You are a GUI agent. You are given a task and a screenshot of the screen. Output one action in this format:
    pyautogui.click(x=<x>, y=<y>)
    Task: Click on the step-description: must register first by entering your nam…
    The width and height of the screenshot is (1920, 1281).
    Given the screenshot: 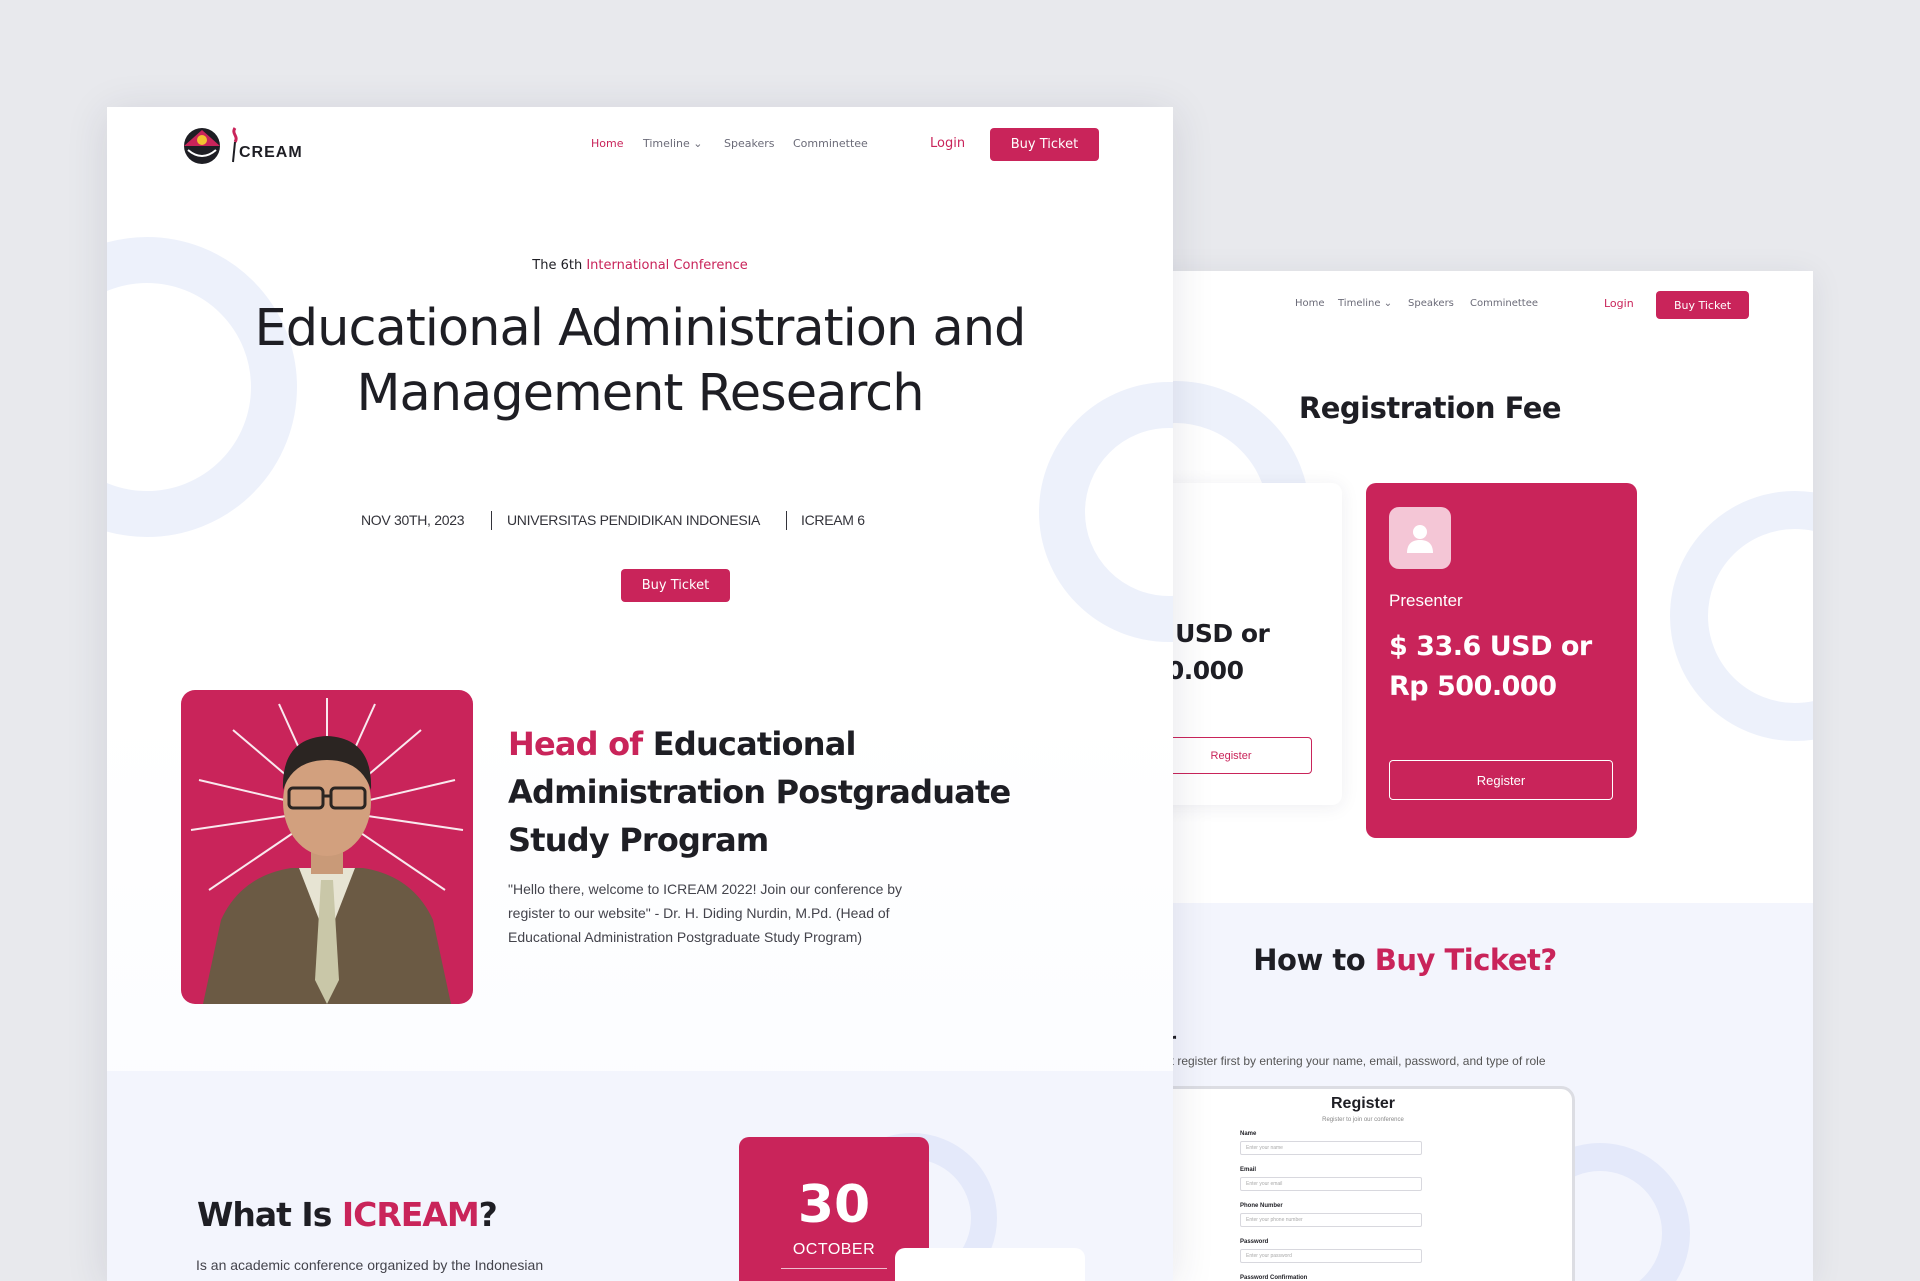 What is the action you would take?
    pyautogui.click(x=1348, y=1061)
    